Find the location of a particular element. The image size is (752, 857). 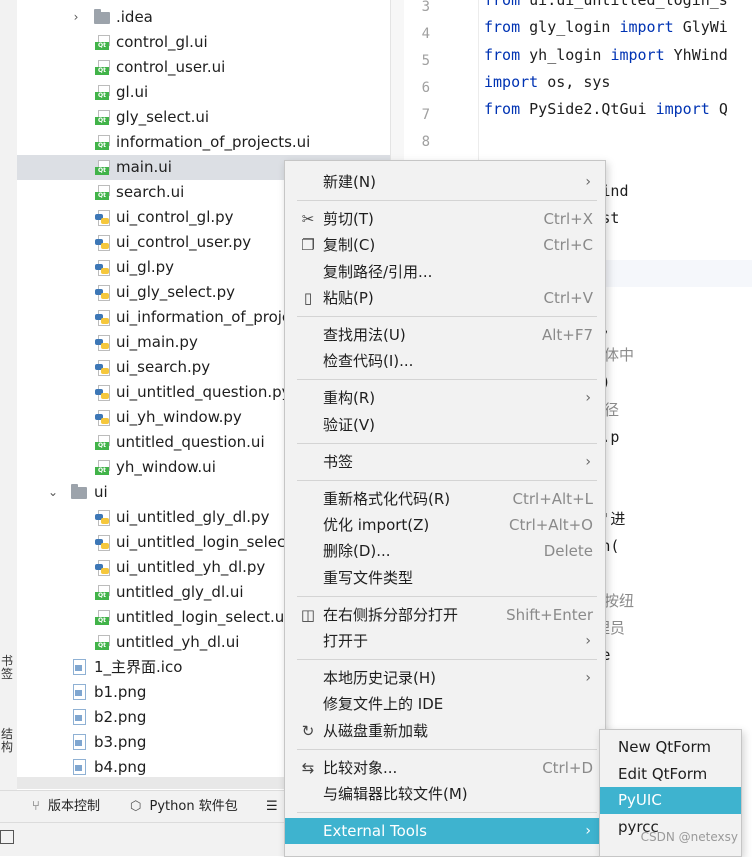

scissors-icon: ✂ is located at coordinates (308, 219).